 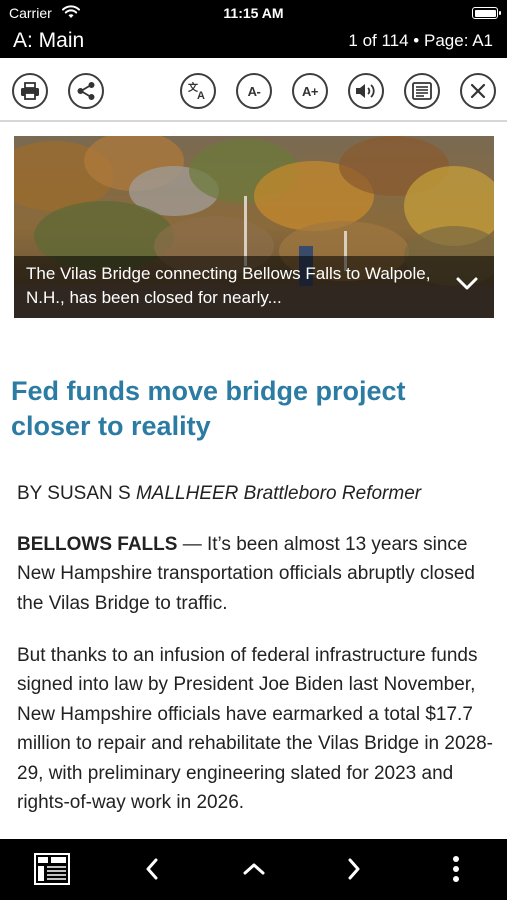 I want to click on bottom-navigation-bar, so click(x=253, y=869).